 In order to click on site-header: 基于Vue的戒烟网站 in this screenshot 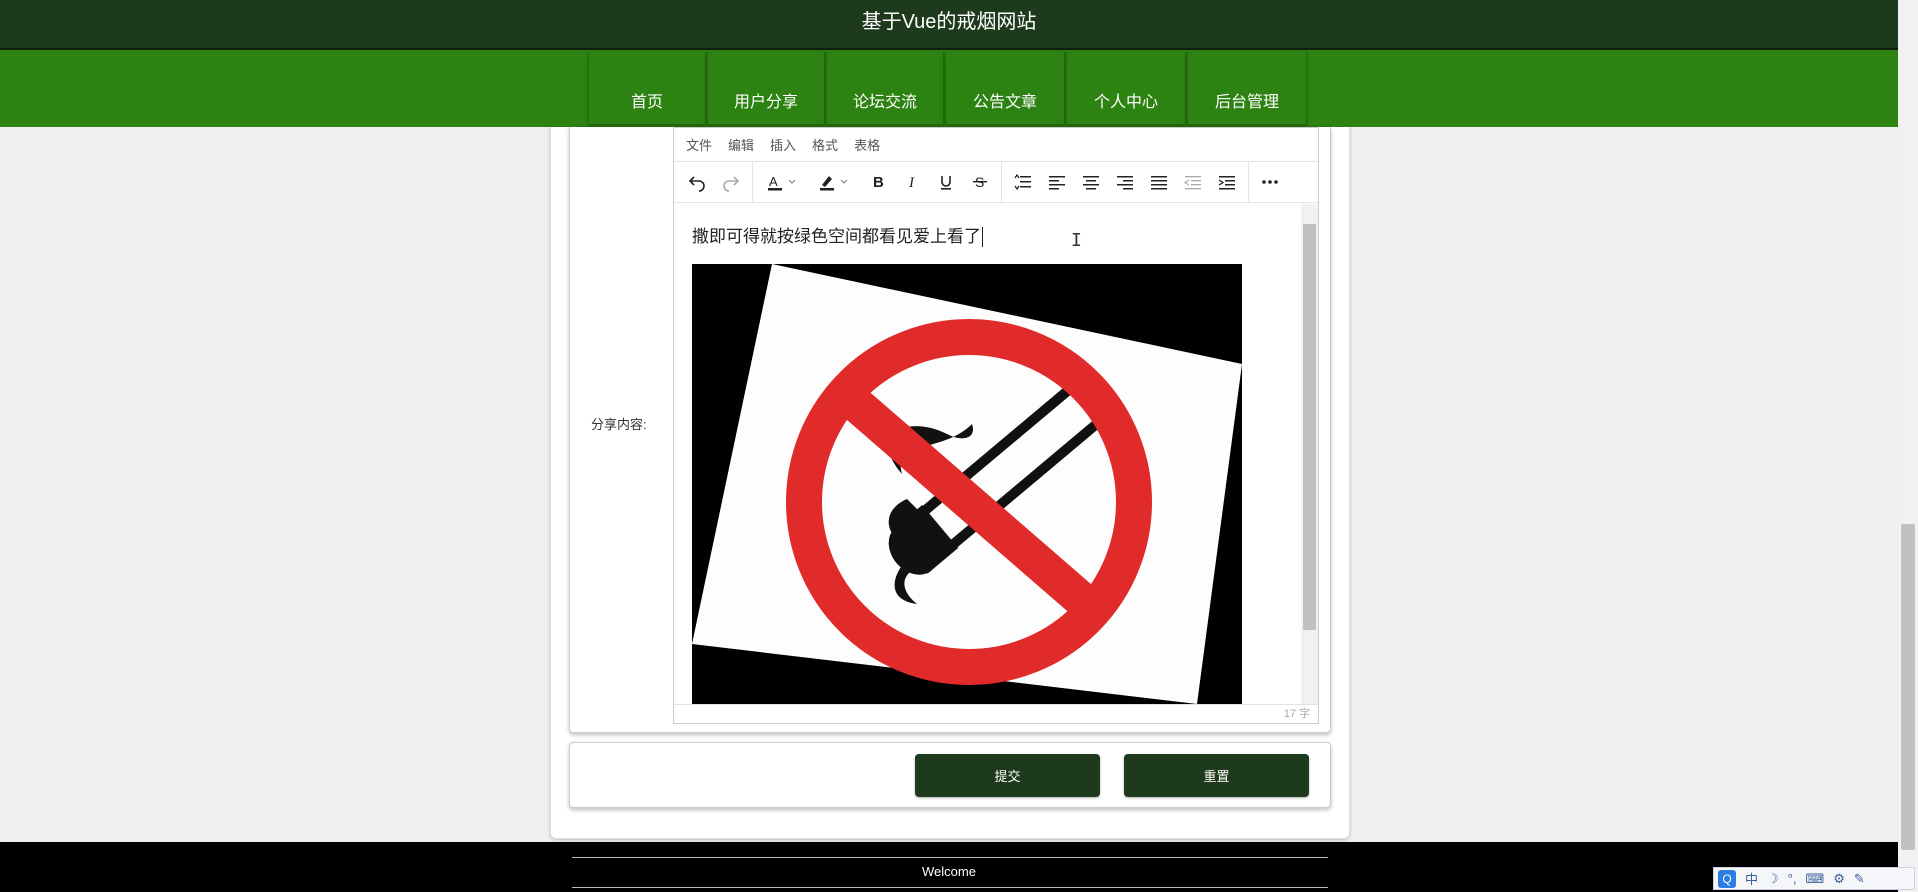, I will do `click(949, 25)`.